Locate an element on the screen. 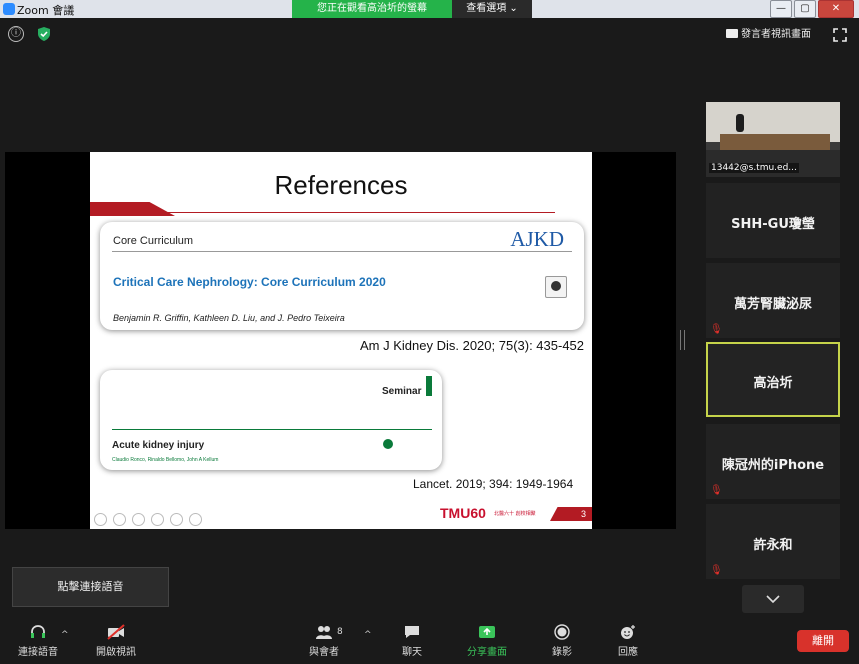  record-icon is located at coordinates (562, 632).